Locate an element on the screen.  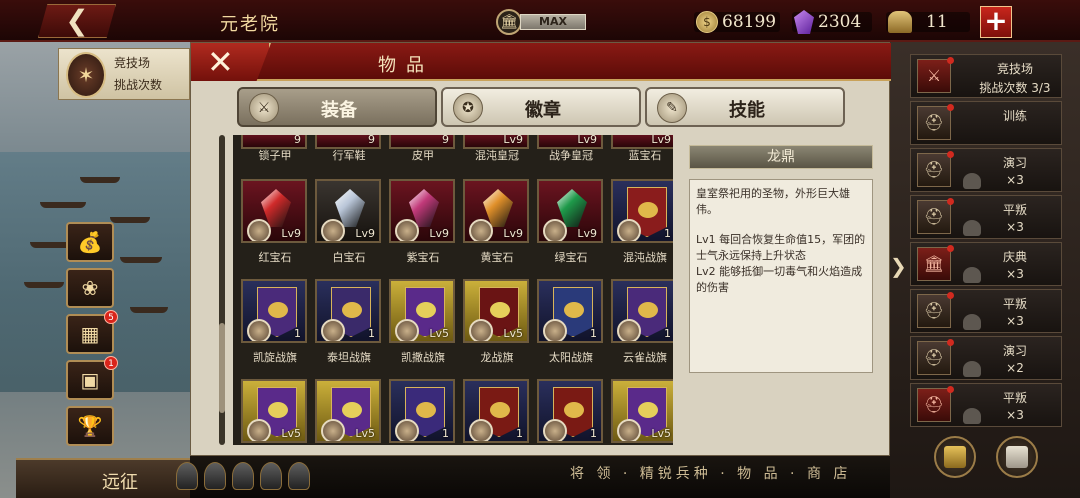
lotus-button: ❀ is located at coordinates (90, 288).